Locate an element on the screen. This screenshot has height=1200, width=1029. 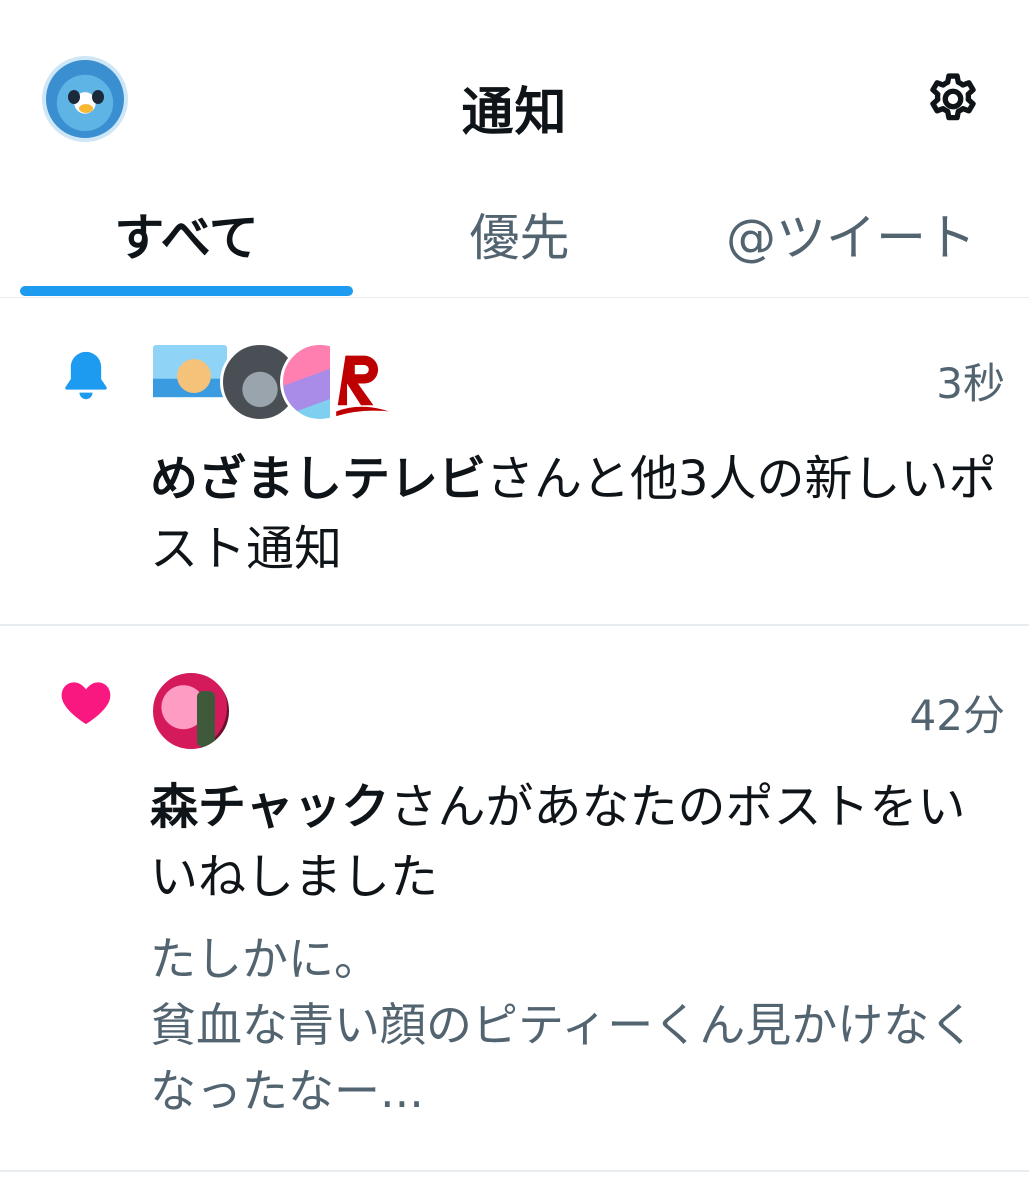
notification-tabs: すべて 優先 @ツイート is located at coordinates (514, 244).